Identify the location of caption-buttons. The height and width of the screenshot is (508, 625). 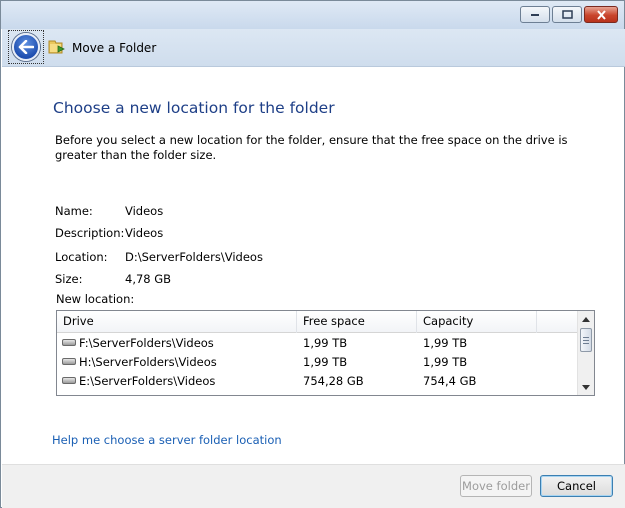
(569, 14).